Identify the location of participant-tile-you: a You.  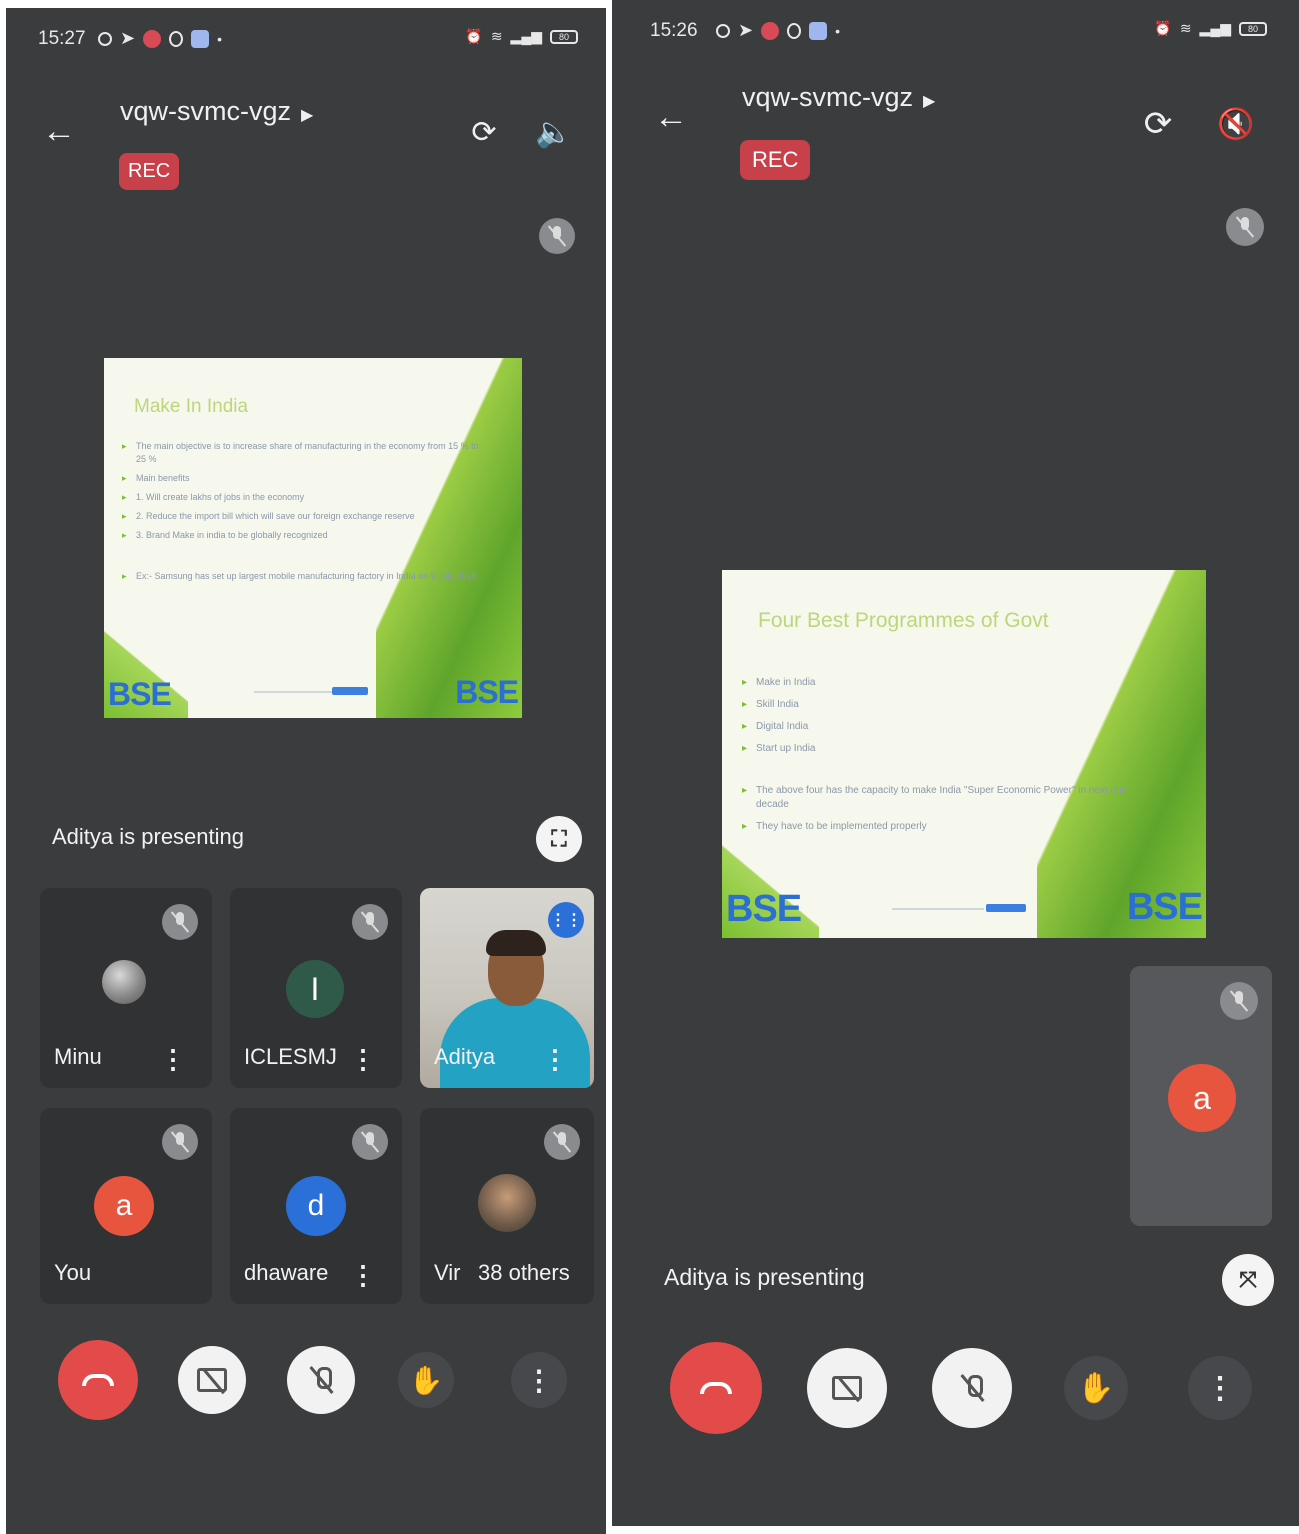
(126, 1206).